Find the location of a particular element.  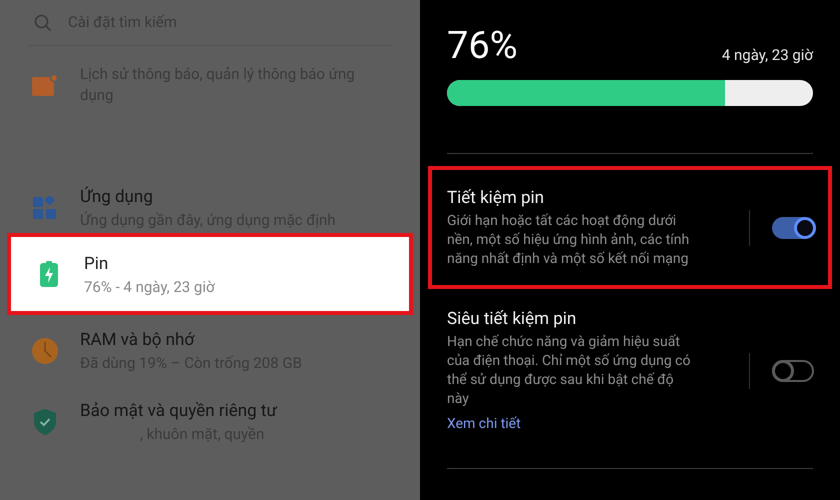

time-remaining: 4 ngày, 23 giờ is located at coordinates (767, 55).